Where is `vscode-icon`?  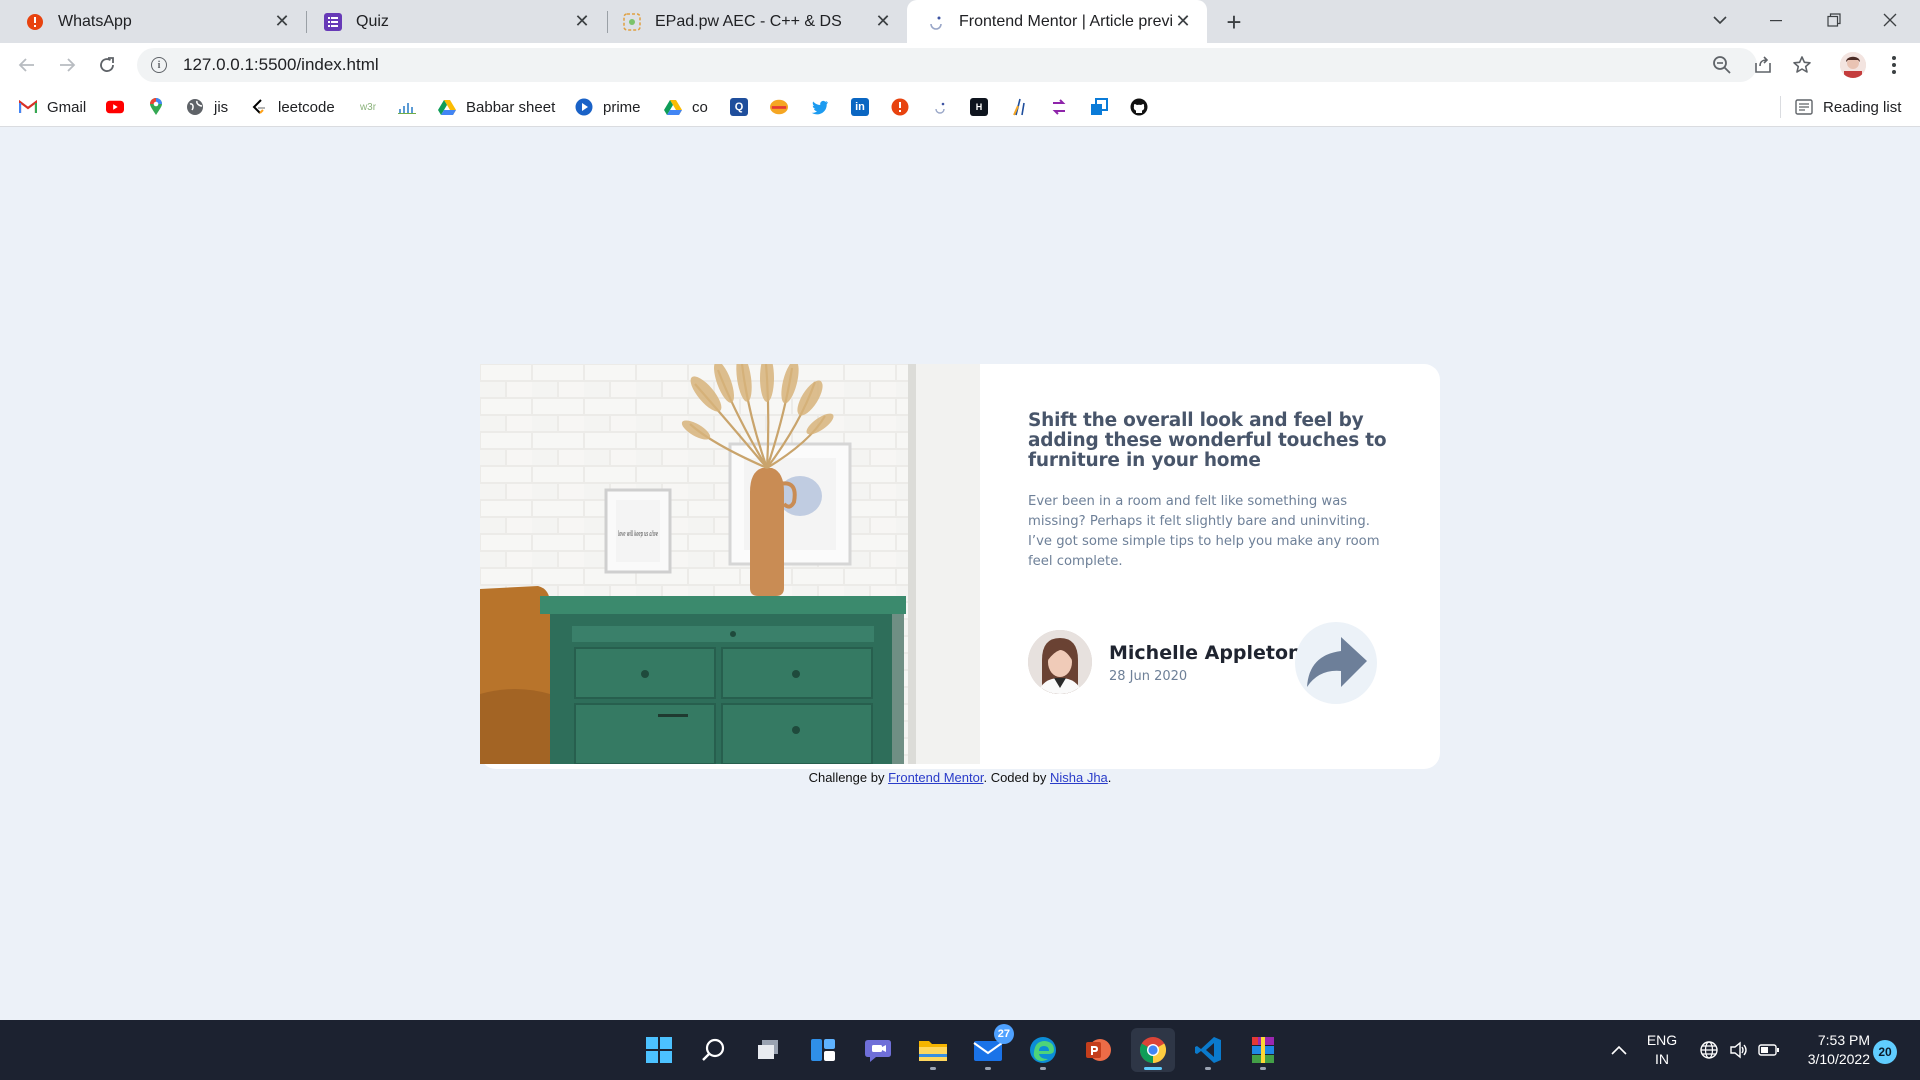 vscode-icon is located at coordinates (1208, 1050).